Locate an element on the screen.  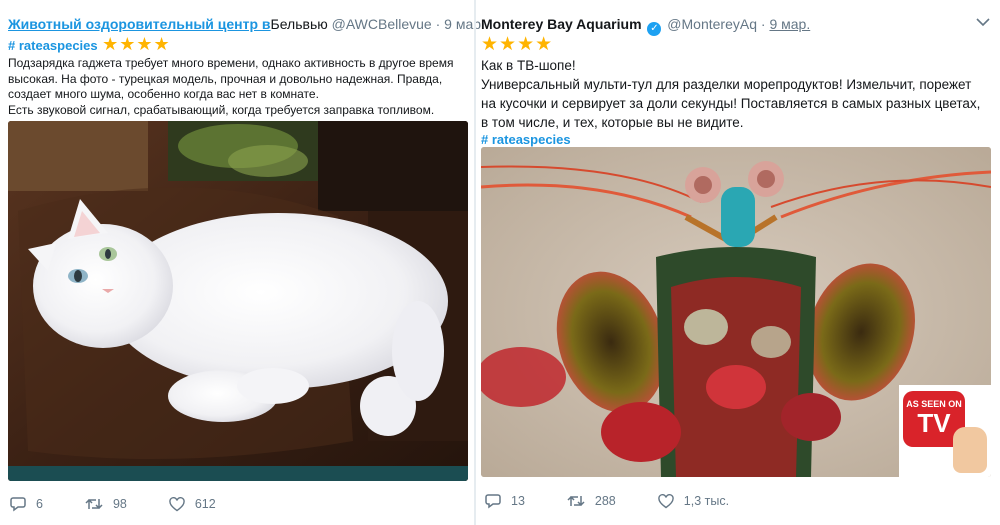
thumbs-up-icon is located at coordinates (970, 450).